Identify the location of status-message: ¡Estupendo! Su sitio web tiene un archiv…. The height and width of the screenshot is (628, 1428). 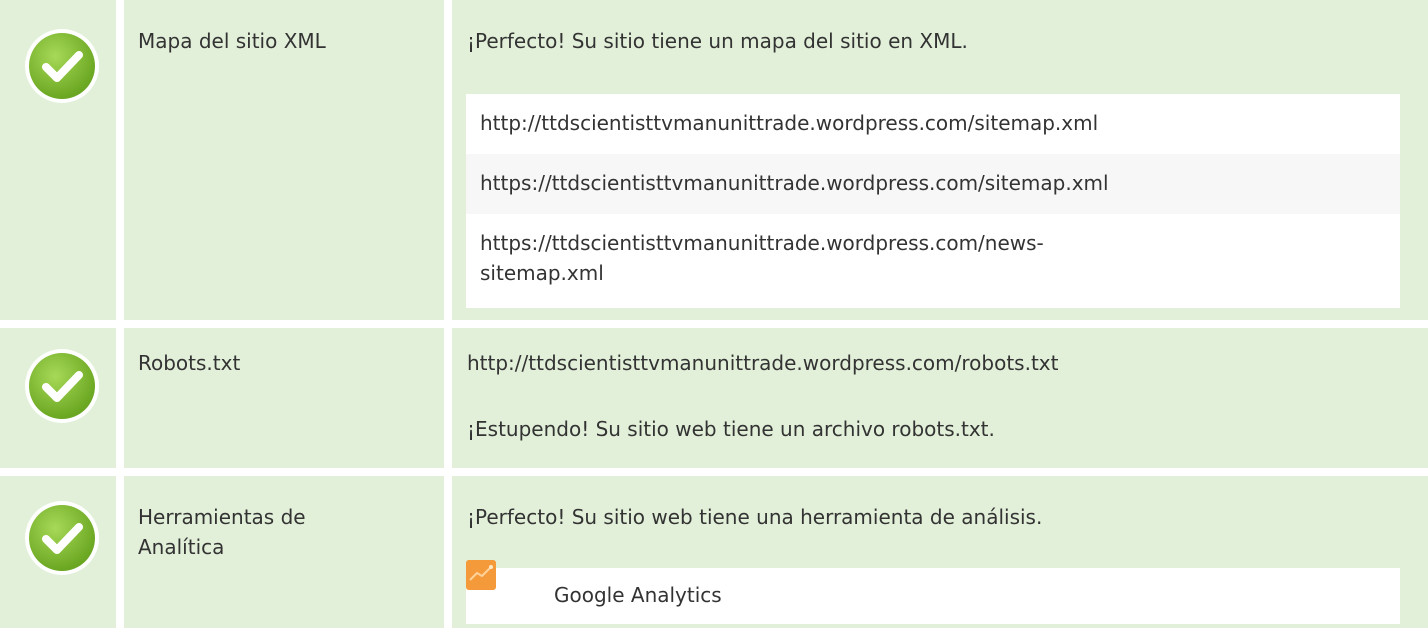
(731, 429).